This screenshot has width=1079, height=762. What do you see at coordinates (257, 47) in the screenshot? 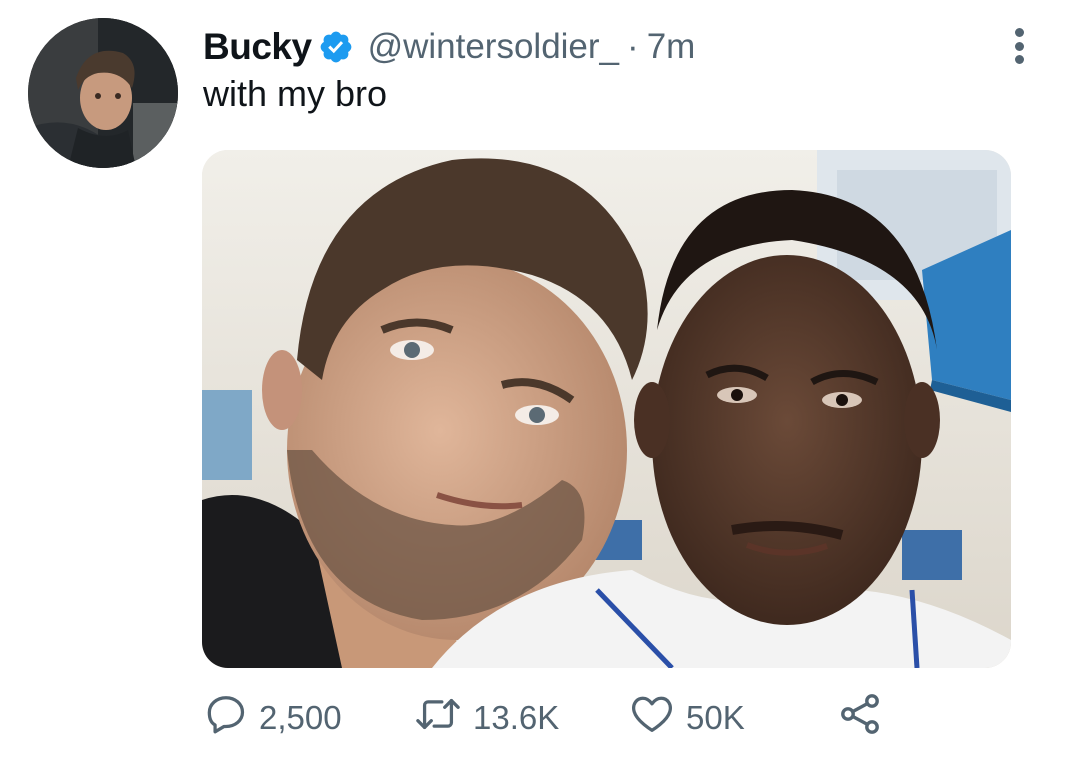
I see `display-name: Bucky` at bounding box center [257, 47].